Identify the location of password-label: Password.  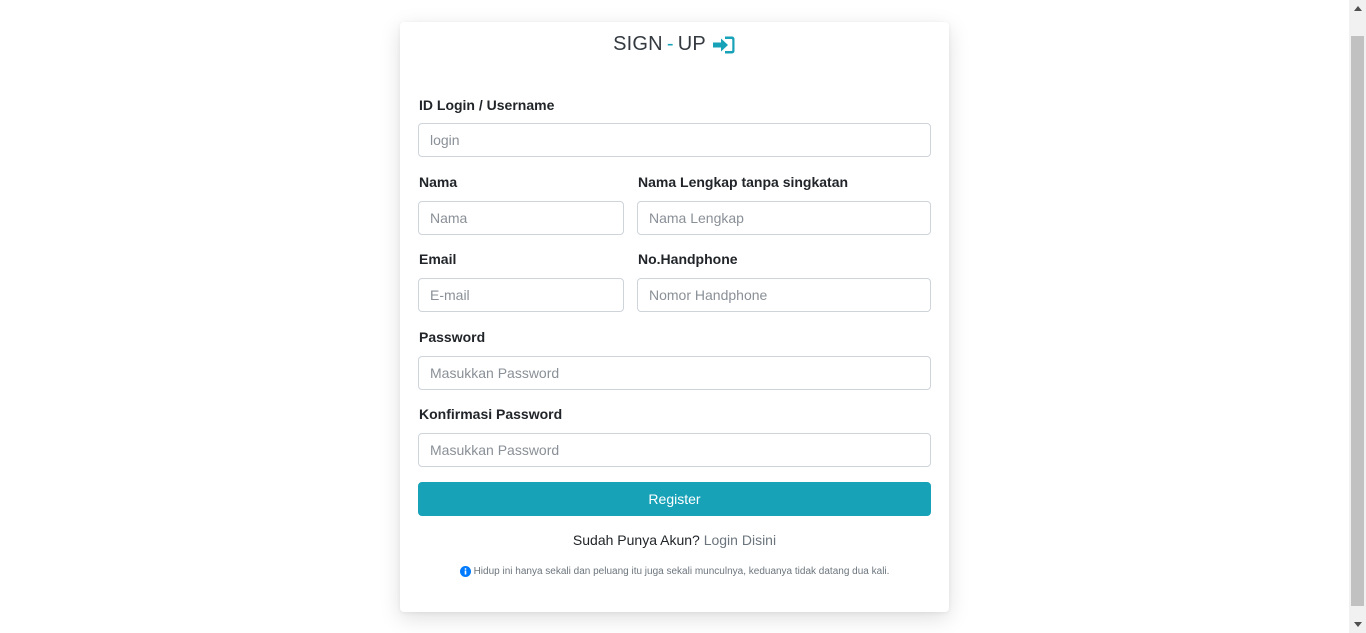
(452, 337).